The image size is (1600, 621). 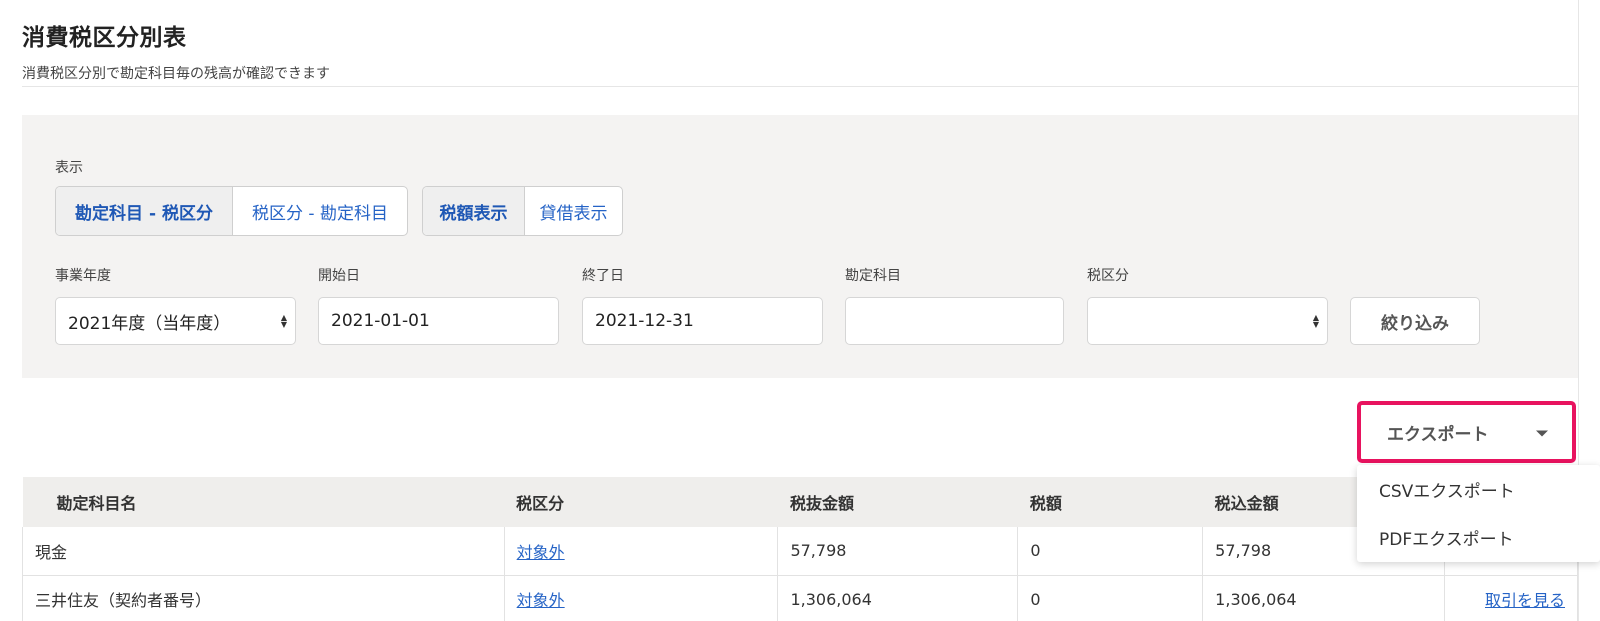 What do you see at coordinates (1324, 598) in the screenshot?
I see `cell-incl-amount: 1,306,064` at bounding box center [1324, 598].